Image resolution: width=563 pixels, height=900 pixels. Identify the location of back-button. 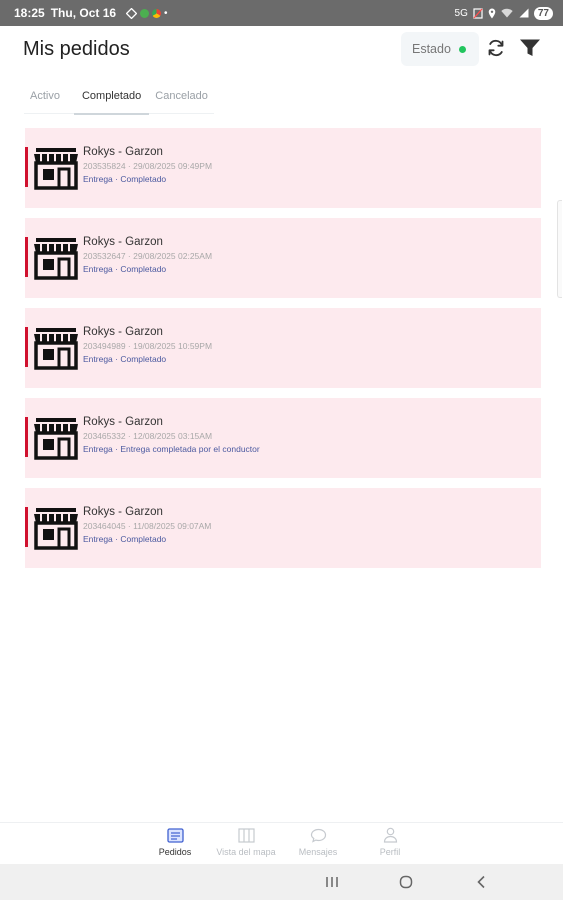
(481, 882).